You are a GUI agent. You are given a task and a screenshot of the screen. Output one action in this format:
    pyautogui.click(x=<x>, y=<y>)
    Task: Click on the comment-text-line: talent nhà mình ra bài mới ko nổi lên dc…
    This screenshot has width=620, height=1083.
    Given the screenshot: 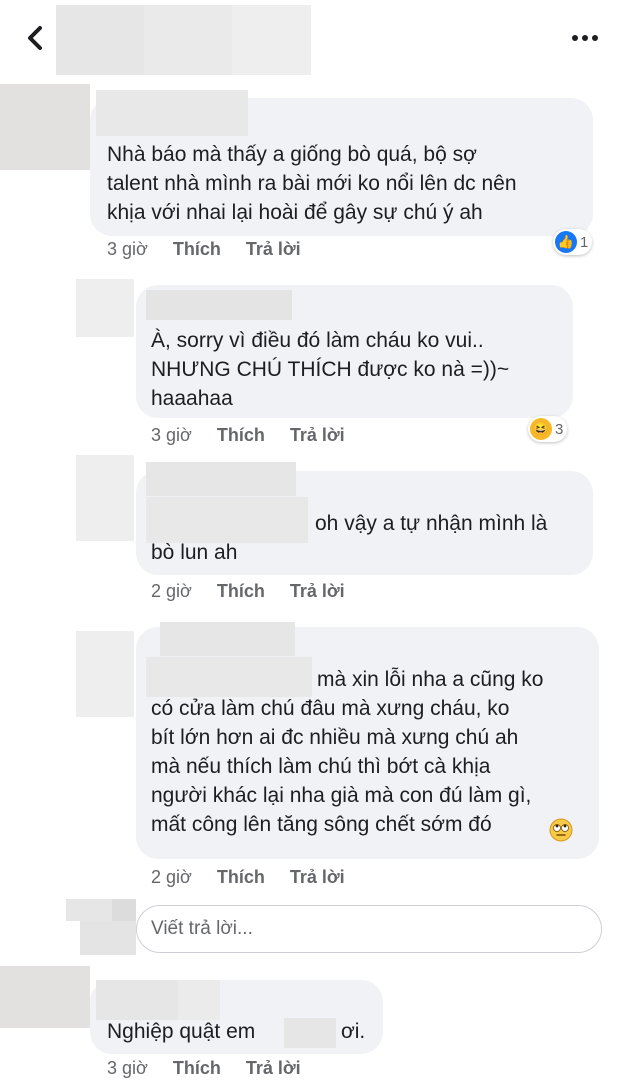 What is the action you would take?
    pyautogui.click(x=312, y=183)
    